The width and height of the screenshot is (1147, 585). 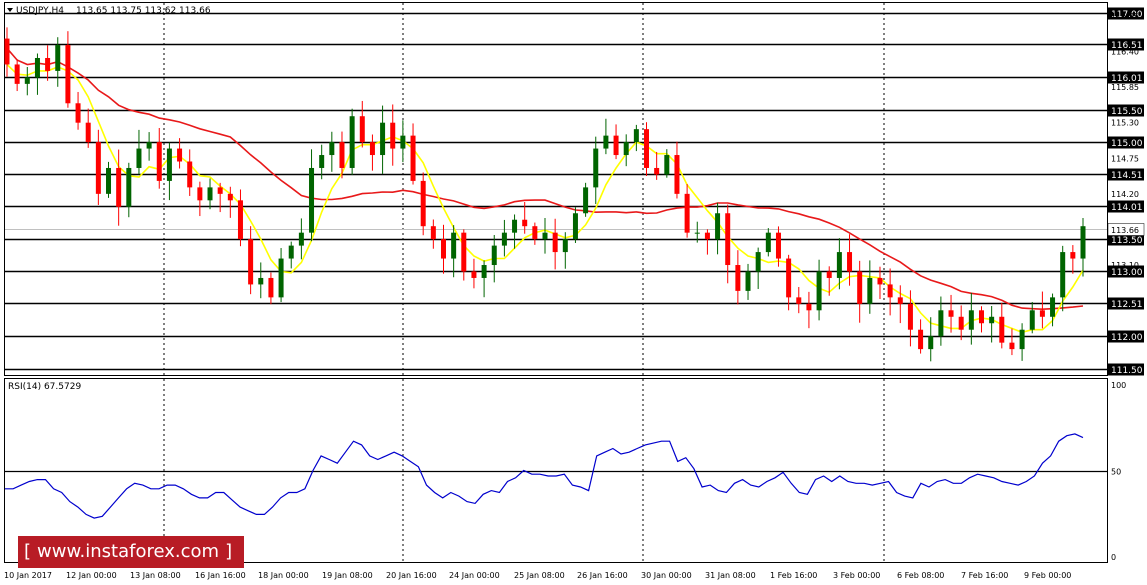 I want to click on symbol-label: USDJPY,H4, so click(x=40, y=11).